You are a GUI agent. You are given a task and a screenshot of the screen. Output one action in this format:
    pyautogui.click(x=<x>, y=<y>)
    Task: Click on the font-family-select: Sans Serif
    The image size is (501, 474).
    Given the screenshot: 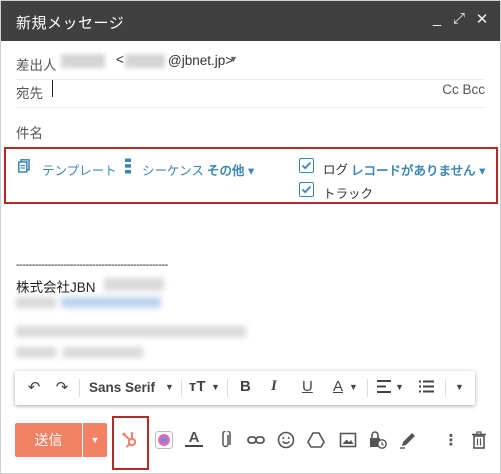 What is the action you would take?
    pyautogui.click(x=122, y=387)
    